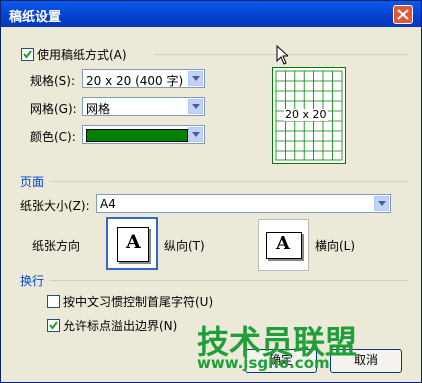  What do you see at coordinates (184, 246) in the screenshot?
I see `portrait-label: 纵向(T)` at bounding box center [184, 246].